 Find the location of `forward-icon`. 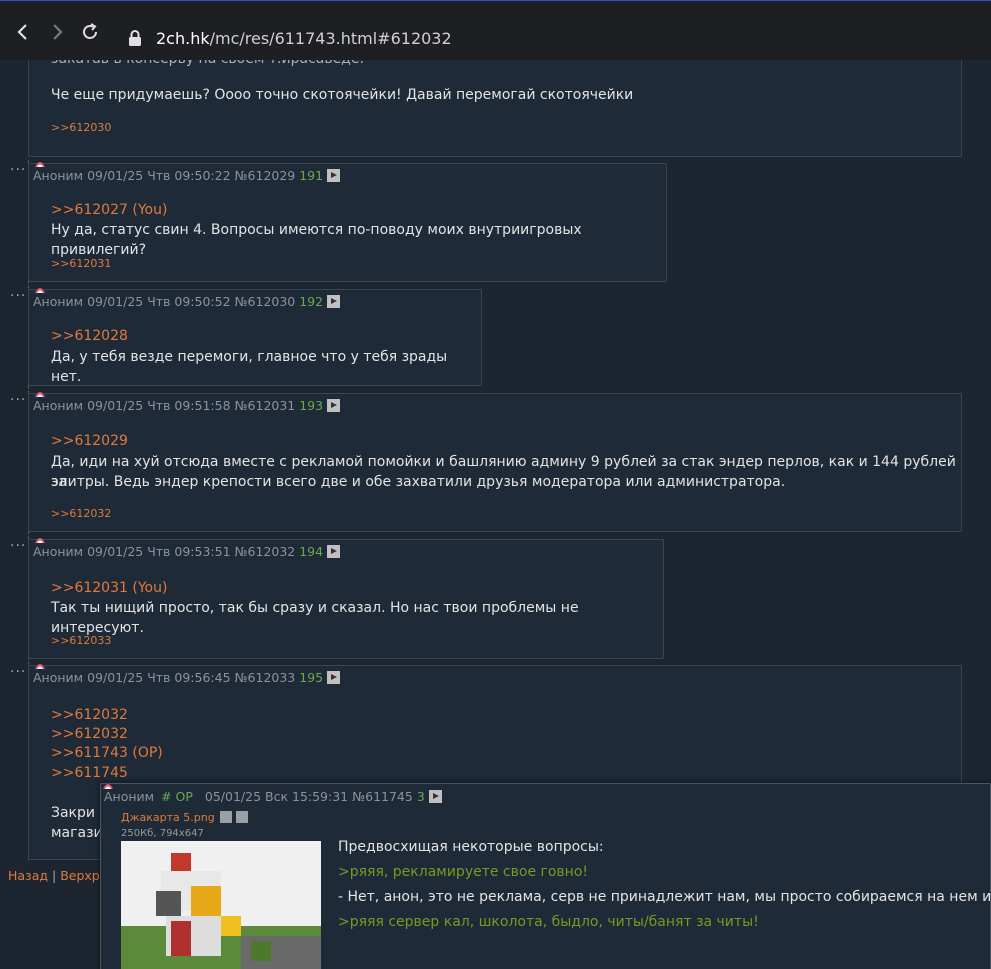

forward-icon is located at coordinates (57, 32).